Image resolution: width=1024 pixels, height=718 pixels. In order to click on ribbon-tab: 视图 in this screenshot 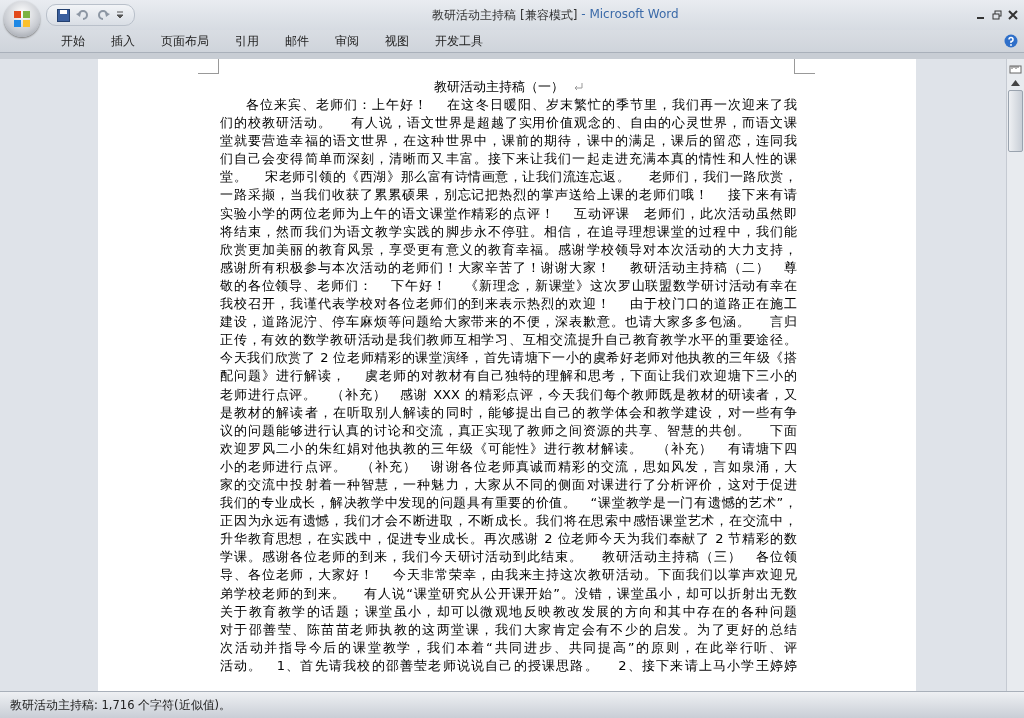, I will do `click(397, 41)`.